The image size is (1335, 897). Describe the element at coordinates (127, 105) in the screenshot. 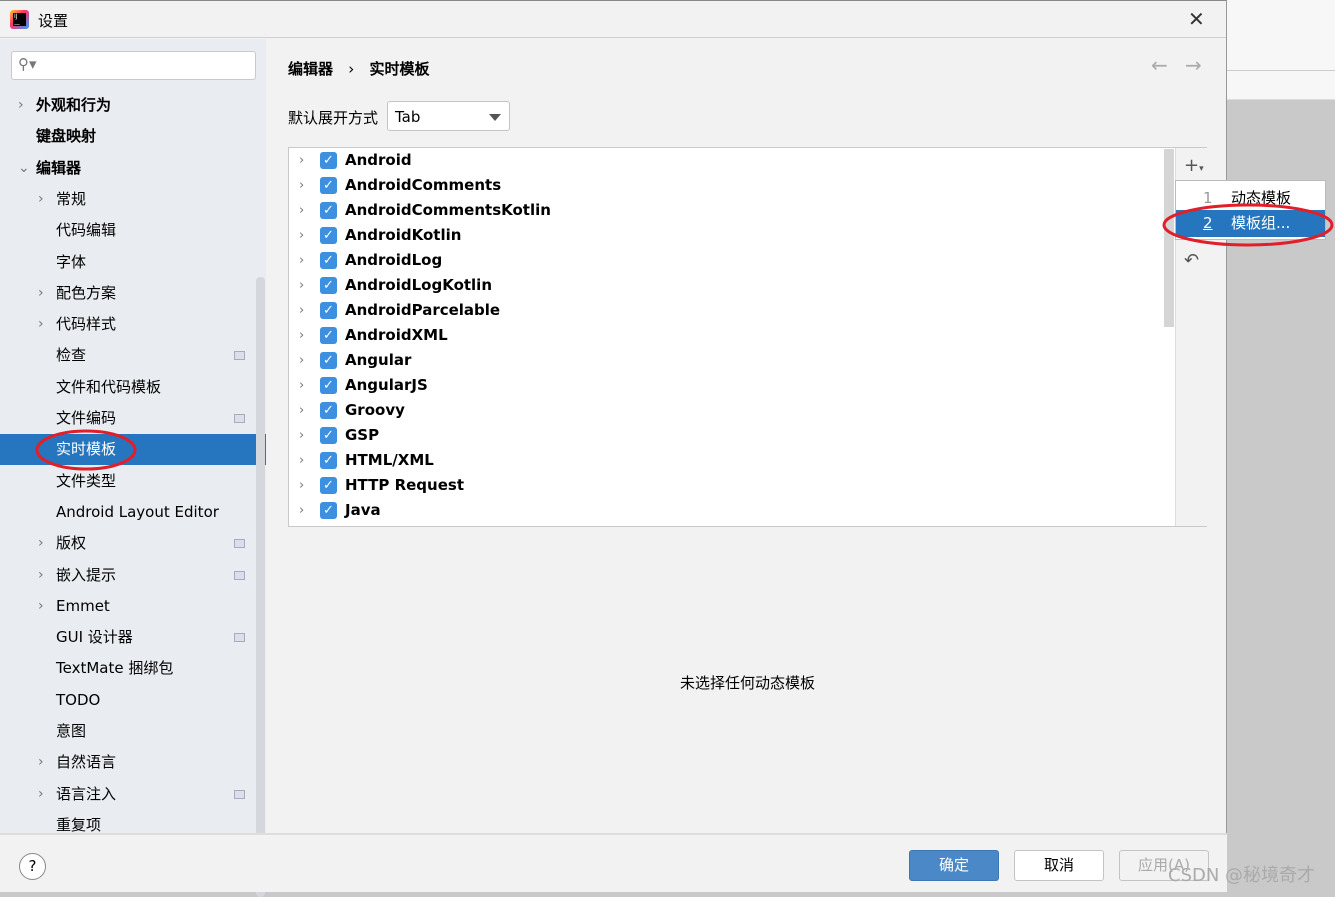

I see `sidebar-item: › 外观和行为` at that location.